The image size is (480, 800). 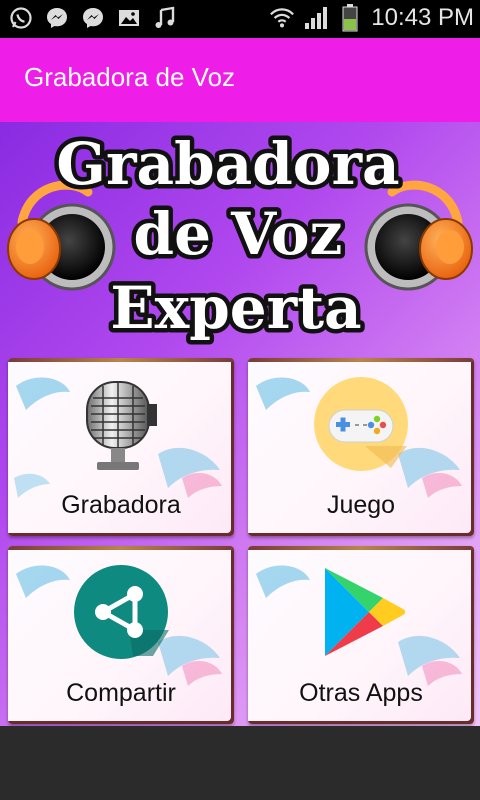 I want to click on status-bar: 10:43 PM, so click(x=240, y=19).